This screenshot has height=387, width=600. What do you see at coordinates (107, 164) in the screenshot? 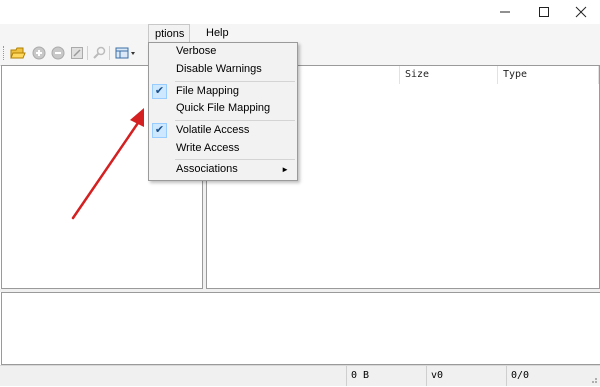
I see `annotation-arrow` at bounding box center [107, 164].